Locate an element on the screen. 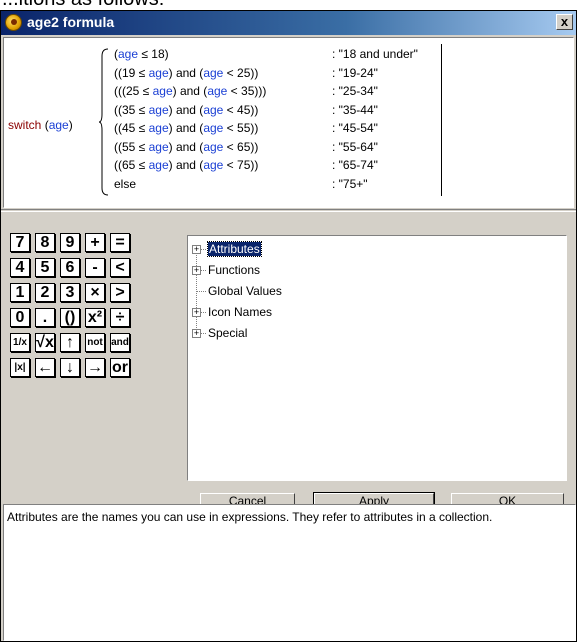 The image size is (577, 642). condition-expression: ((19 ≤ age) and (age < 25)) is located at coordinates (186, 73).